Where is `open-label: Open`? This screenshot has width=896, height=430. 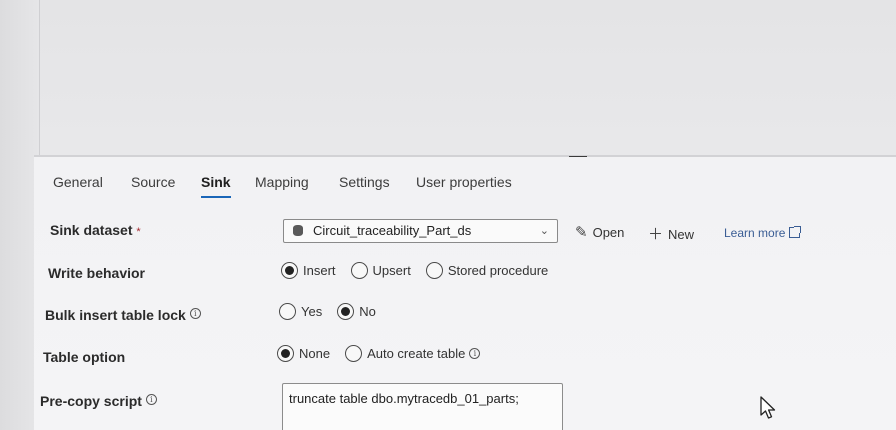 open-label: Open is located at coordinates (608, 232).